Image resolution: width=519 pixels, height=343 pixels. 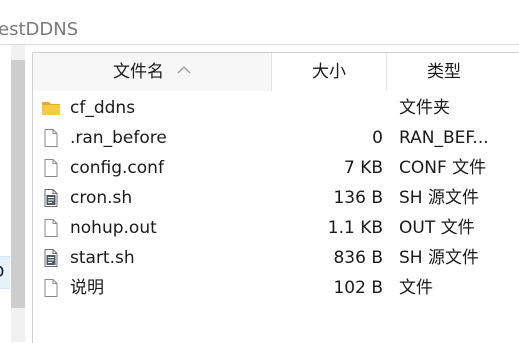 I want to click on file-name: nohup.out, so click(x=113, y=228).